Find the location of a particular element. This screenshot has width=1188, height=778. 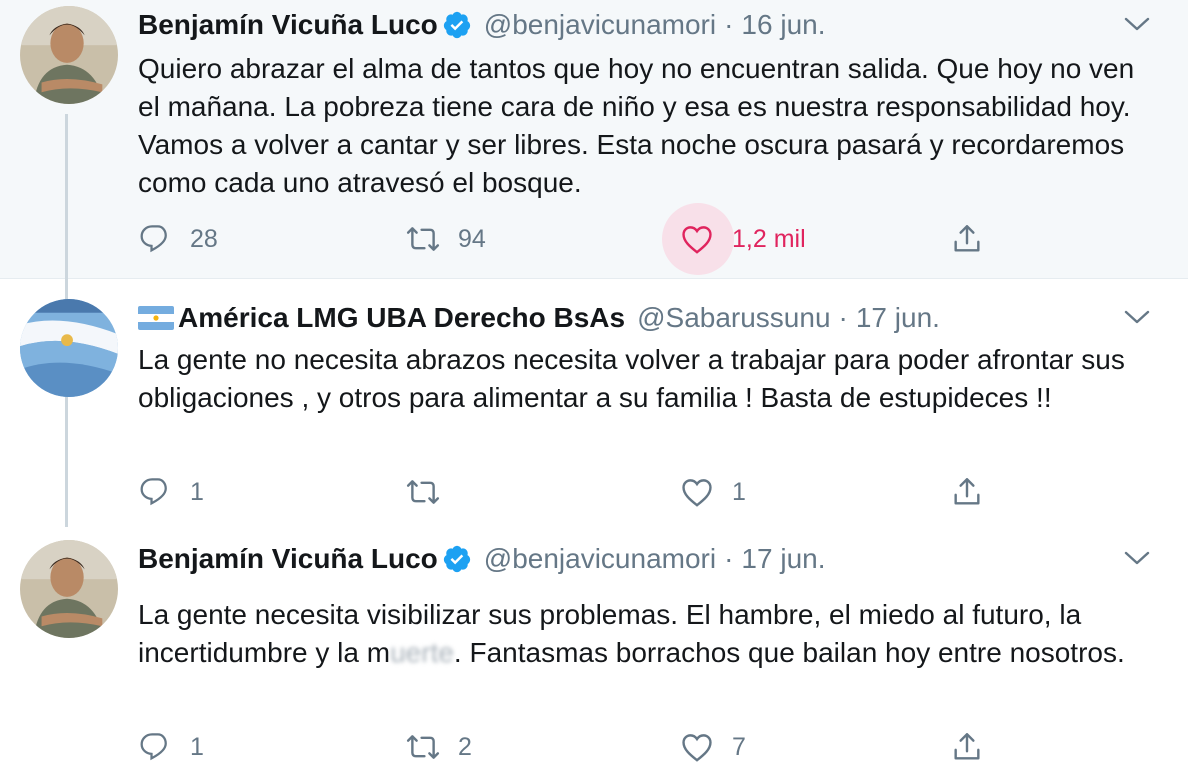

tweet-actions: 1 2 7 is located at coordinates (648, 747).